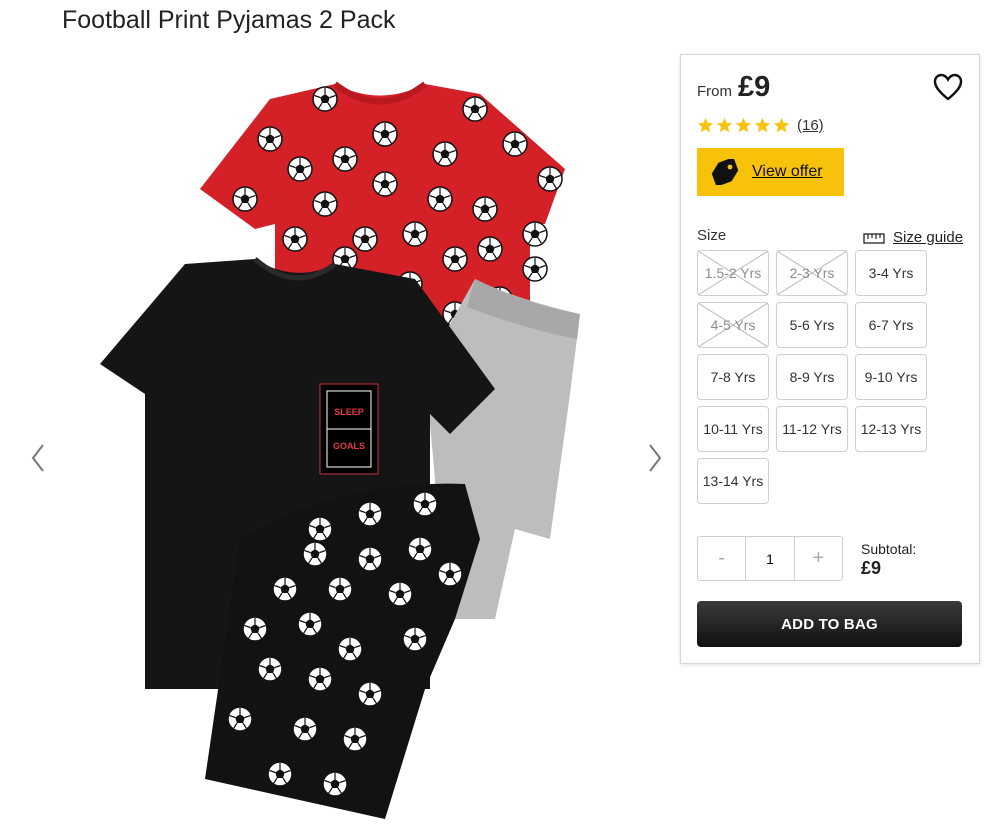 This screenshot has width=1003, height=829. I want to click on size-option: 9-10 Yrs, so click(891, 377).